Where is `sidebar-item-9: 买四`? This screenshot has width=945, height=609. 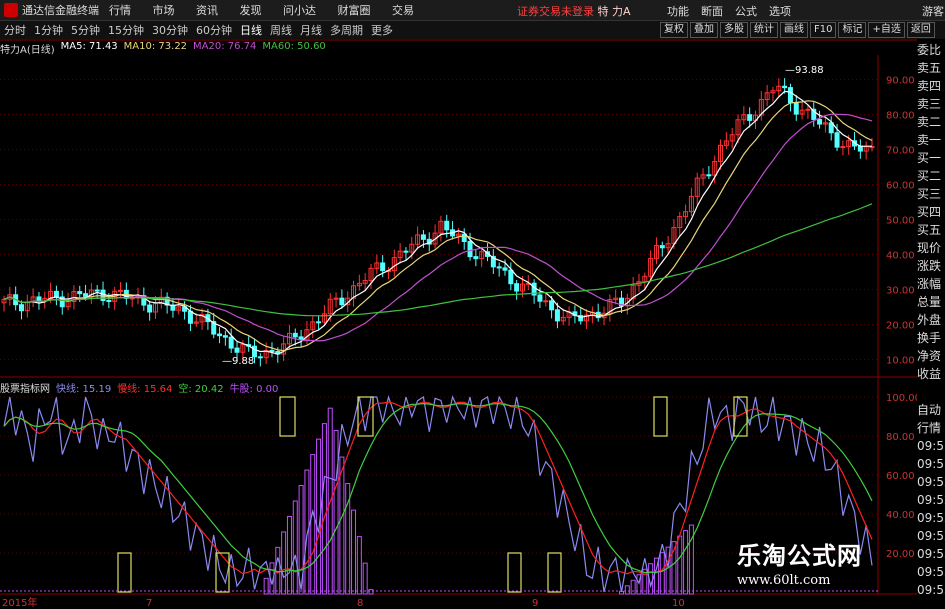
sidebar-item-9: 买四 is located at coordinates (931, 212).